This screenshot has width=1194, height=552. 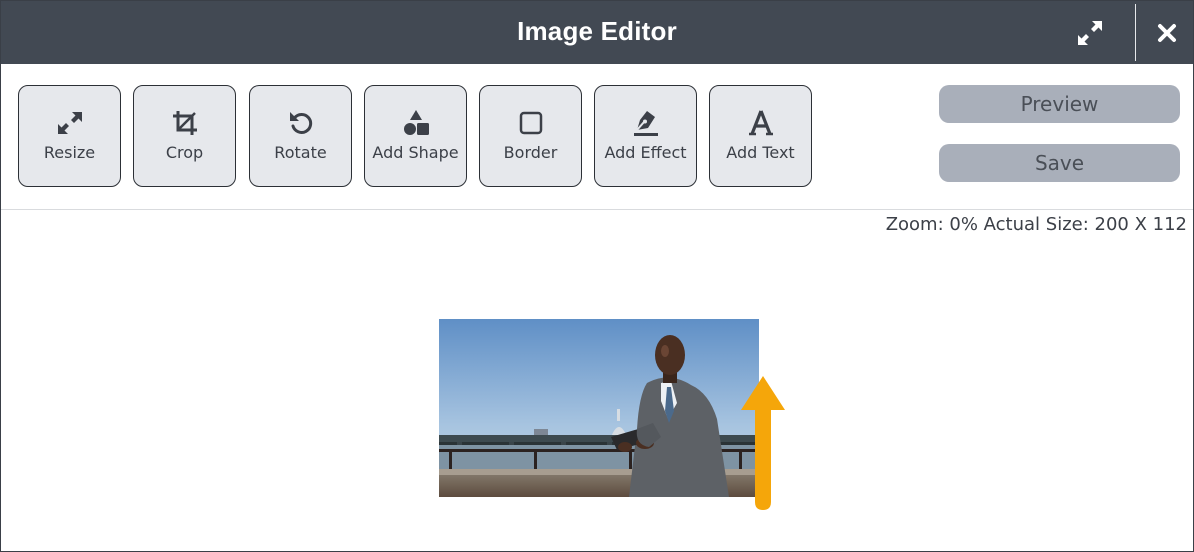 What do you see at coordinates (530, 123) in the screenshot?
I see `square-outline-icon` at bounding box center [530, 123].